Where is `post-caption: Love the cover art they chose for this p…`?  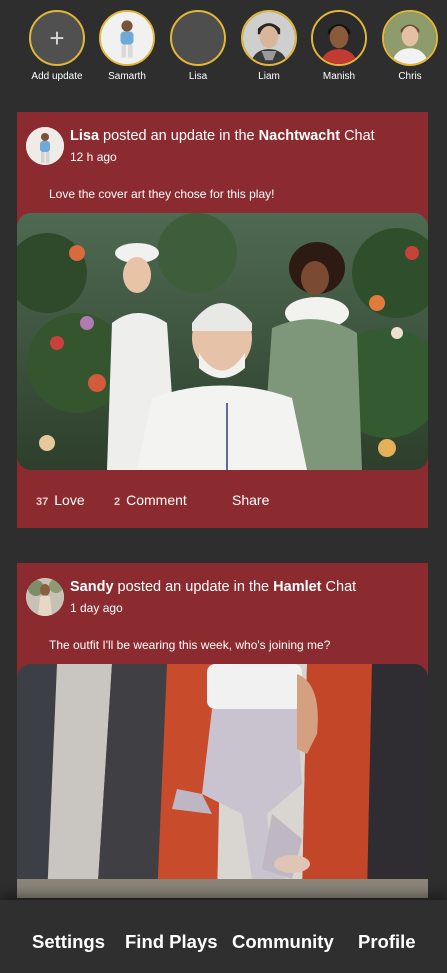
post-caption: Love the cover art they chose for this p… is located at coordinates (162, 194).